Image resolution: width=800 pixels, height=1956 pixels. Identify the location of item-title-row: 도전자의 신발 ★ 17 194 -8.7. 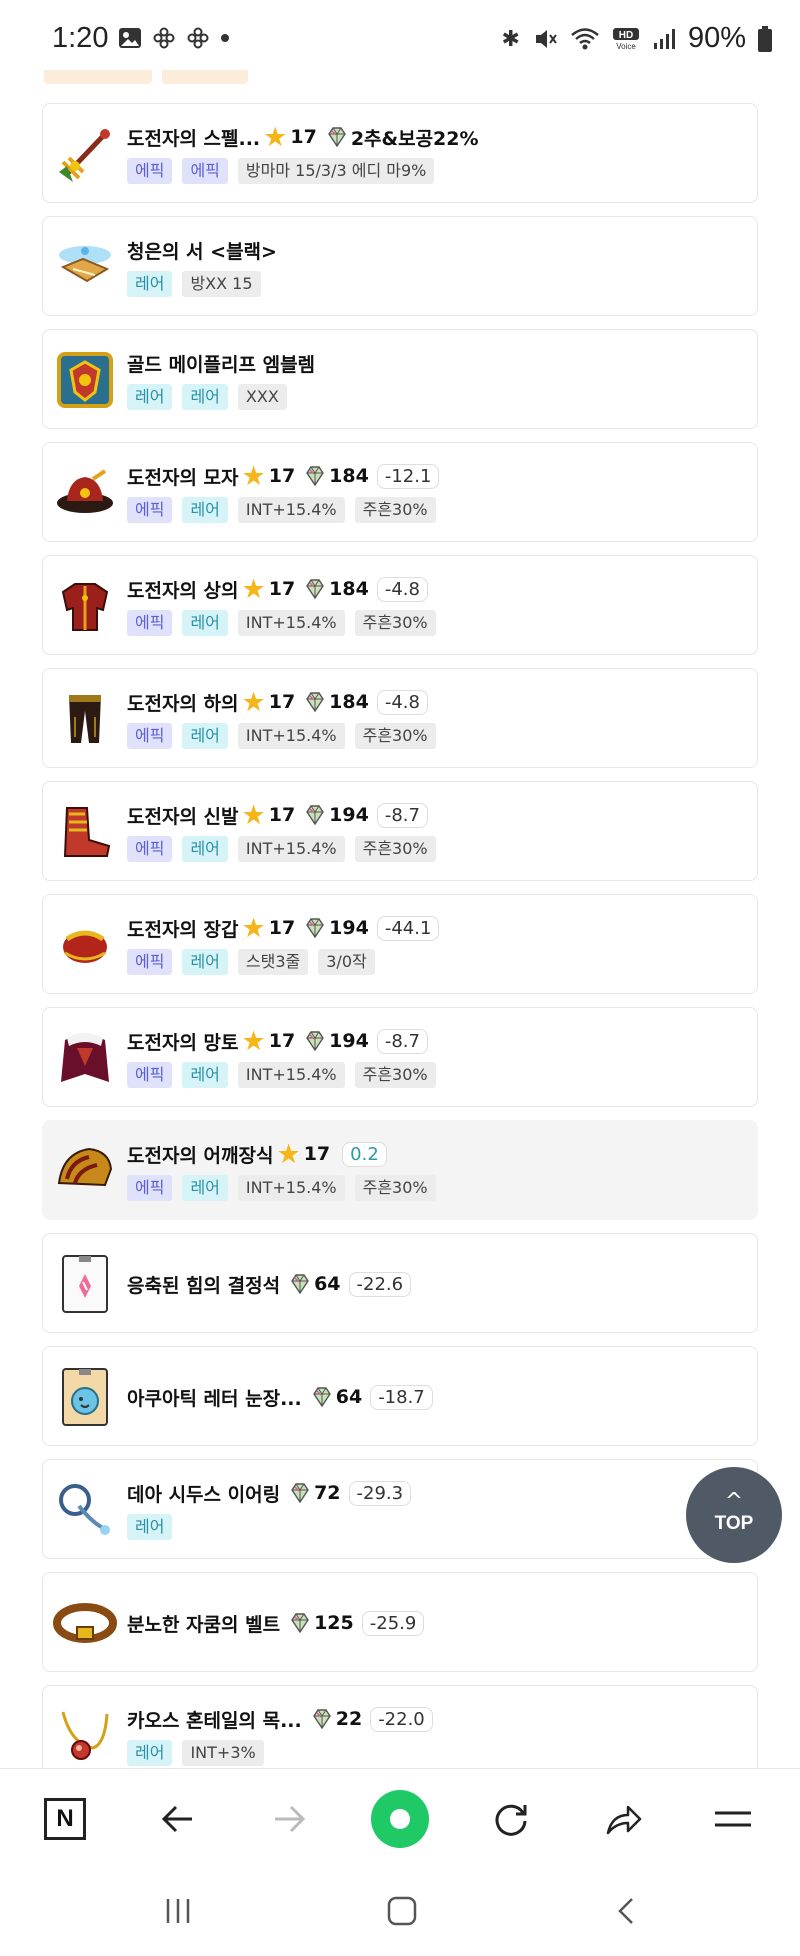
(277, 815).